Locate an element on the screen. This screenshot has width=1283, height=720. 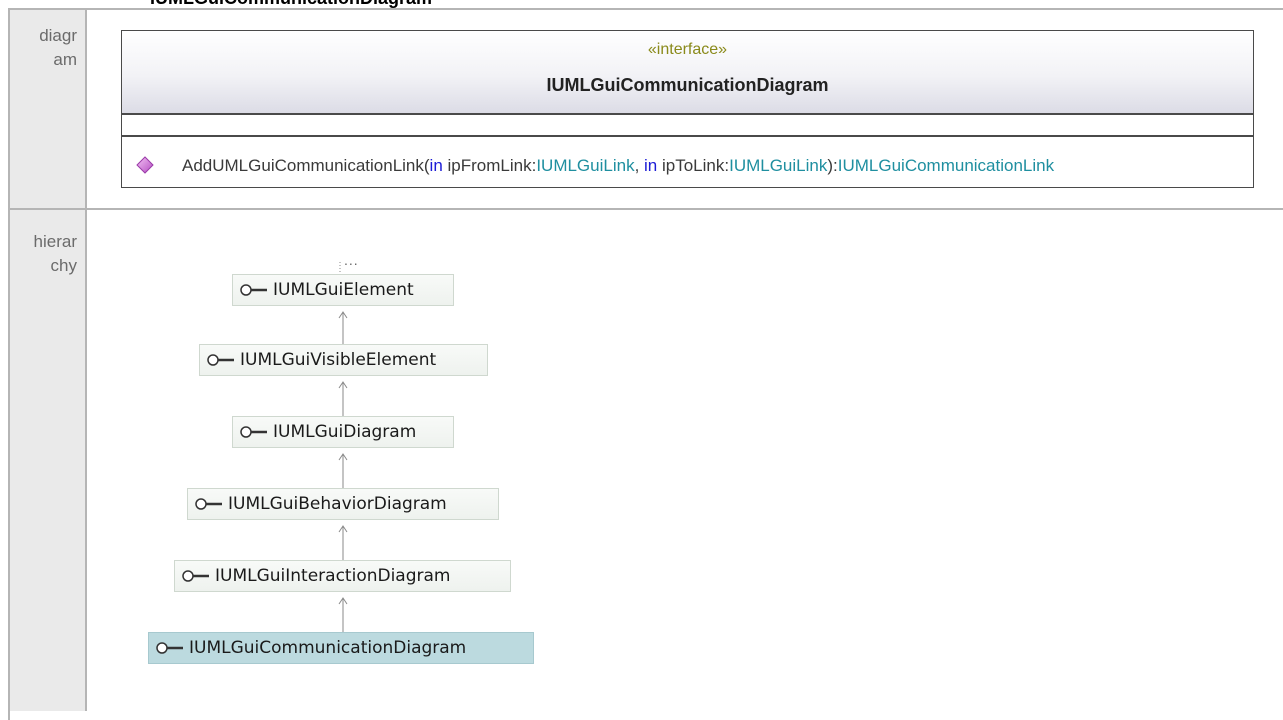
hierarchy-node-iumlguivisibleelement: IUMLGuiVisibleElement is located at coordinates (343, 360).